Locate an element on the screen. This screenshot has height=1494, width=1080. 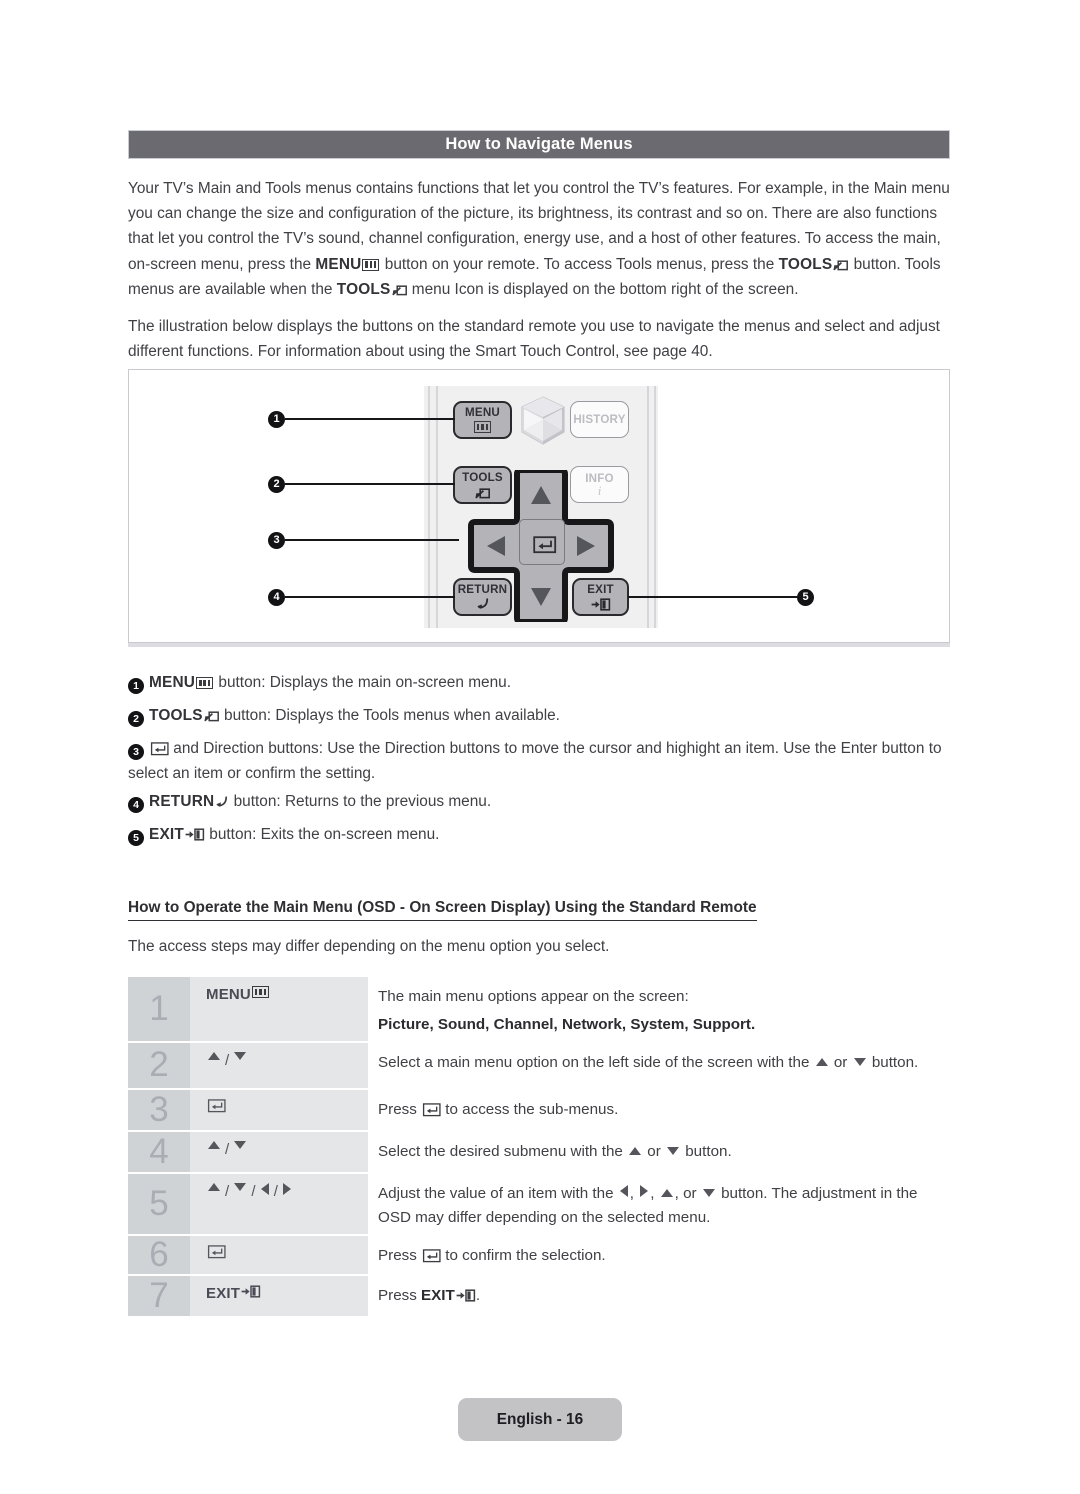
step-number: 2 is located at coordinates (159, 1065).